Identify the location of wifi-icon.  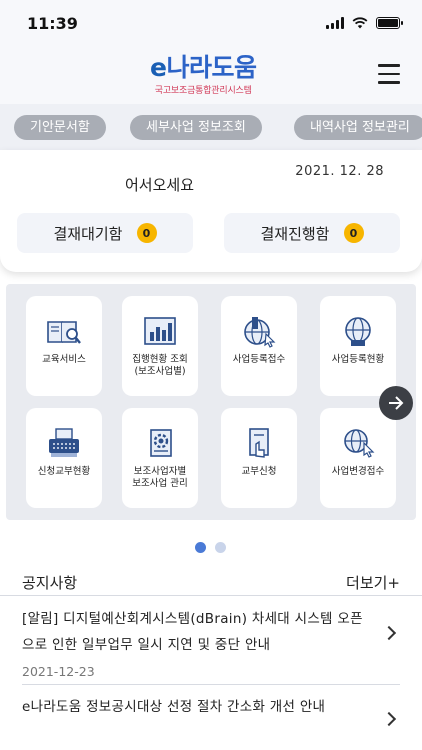
(360, 23).